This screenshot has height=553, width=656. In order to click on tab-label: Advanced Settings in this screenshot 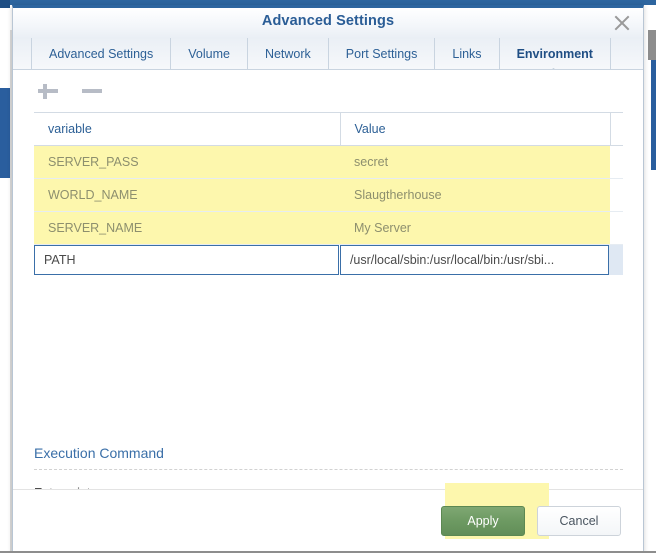, I will do `click(101, 53)`.